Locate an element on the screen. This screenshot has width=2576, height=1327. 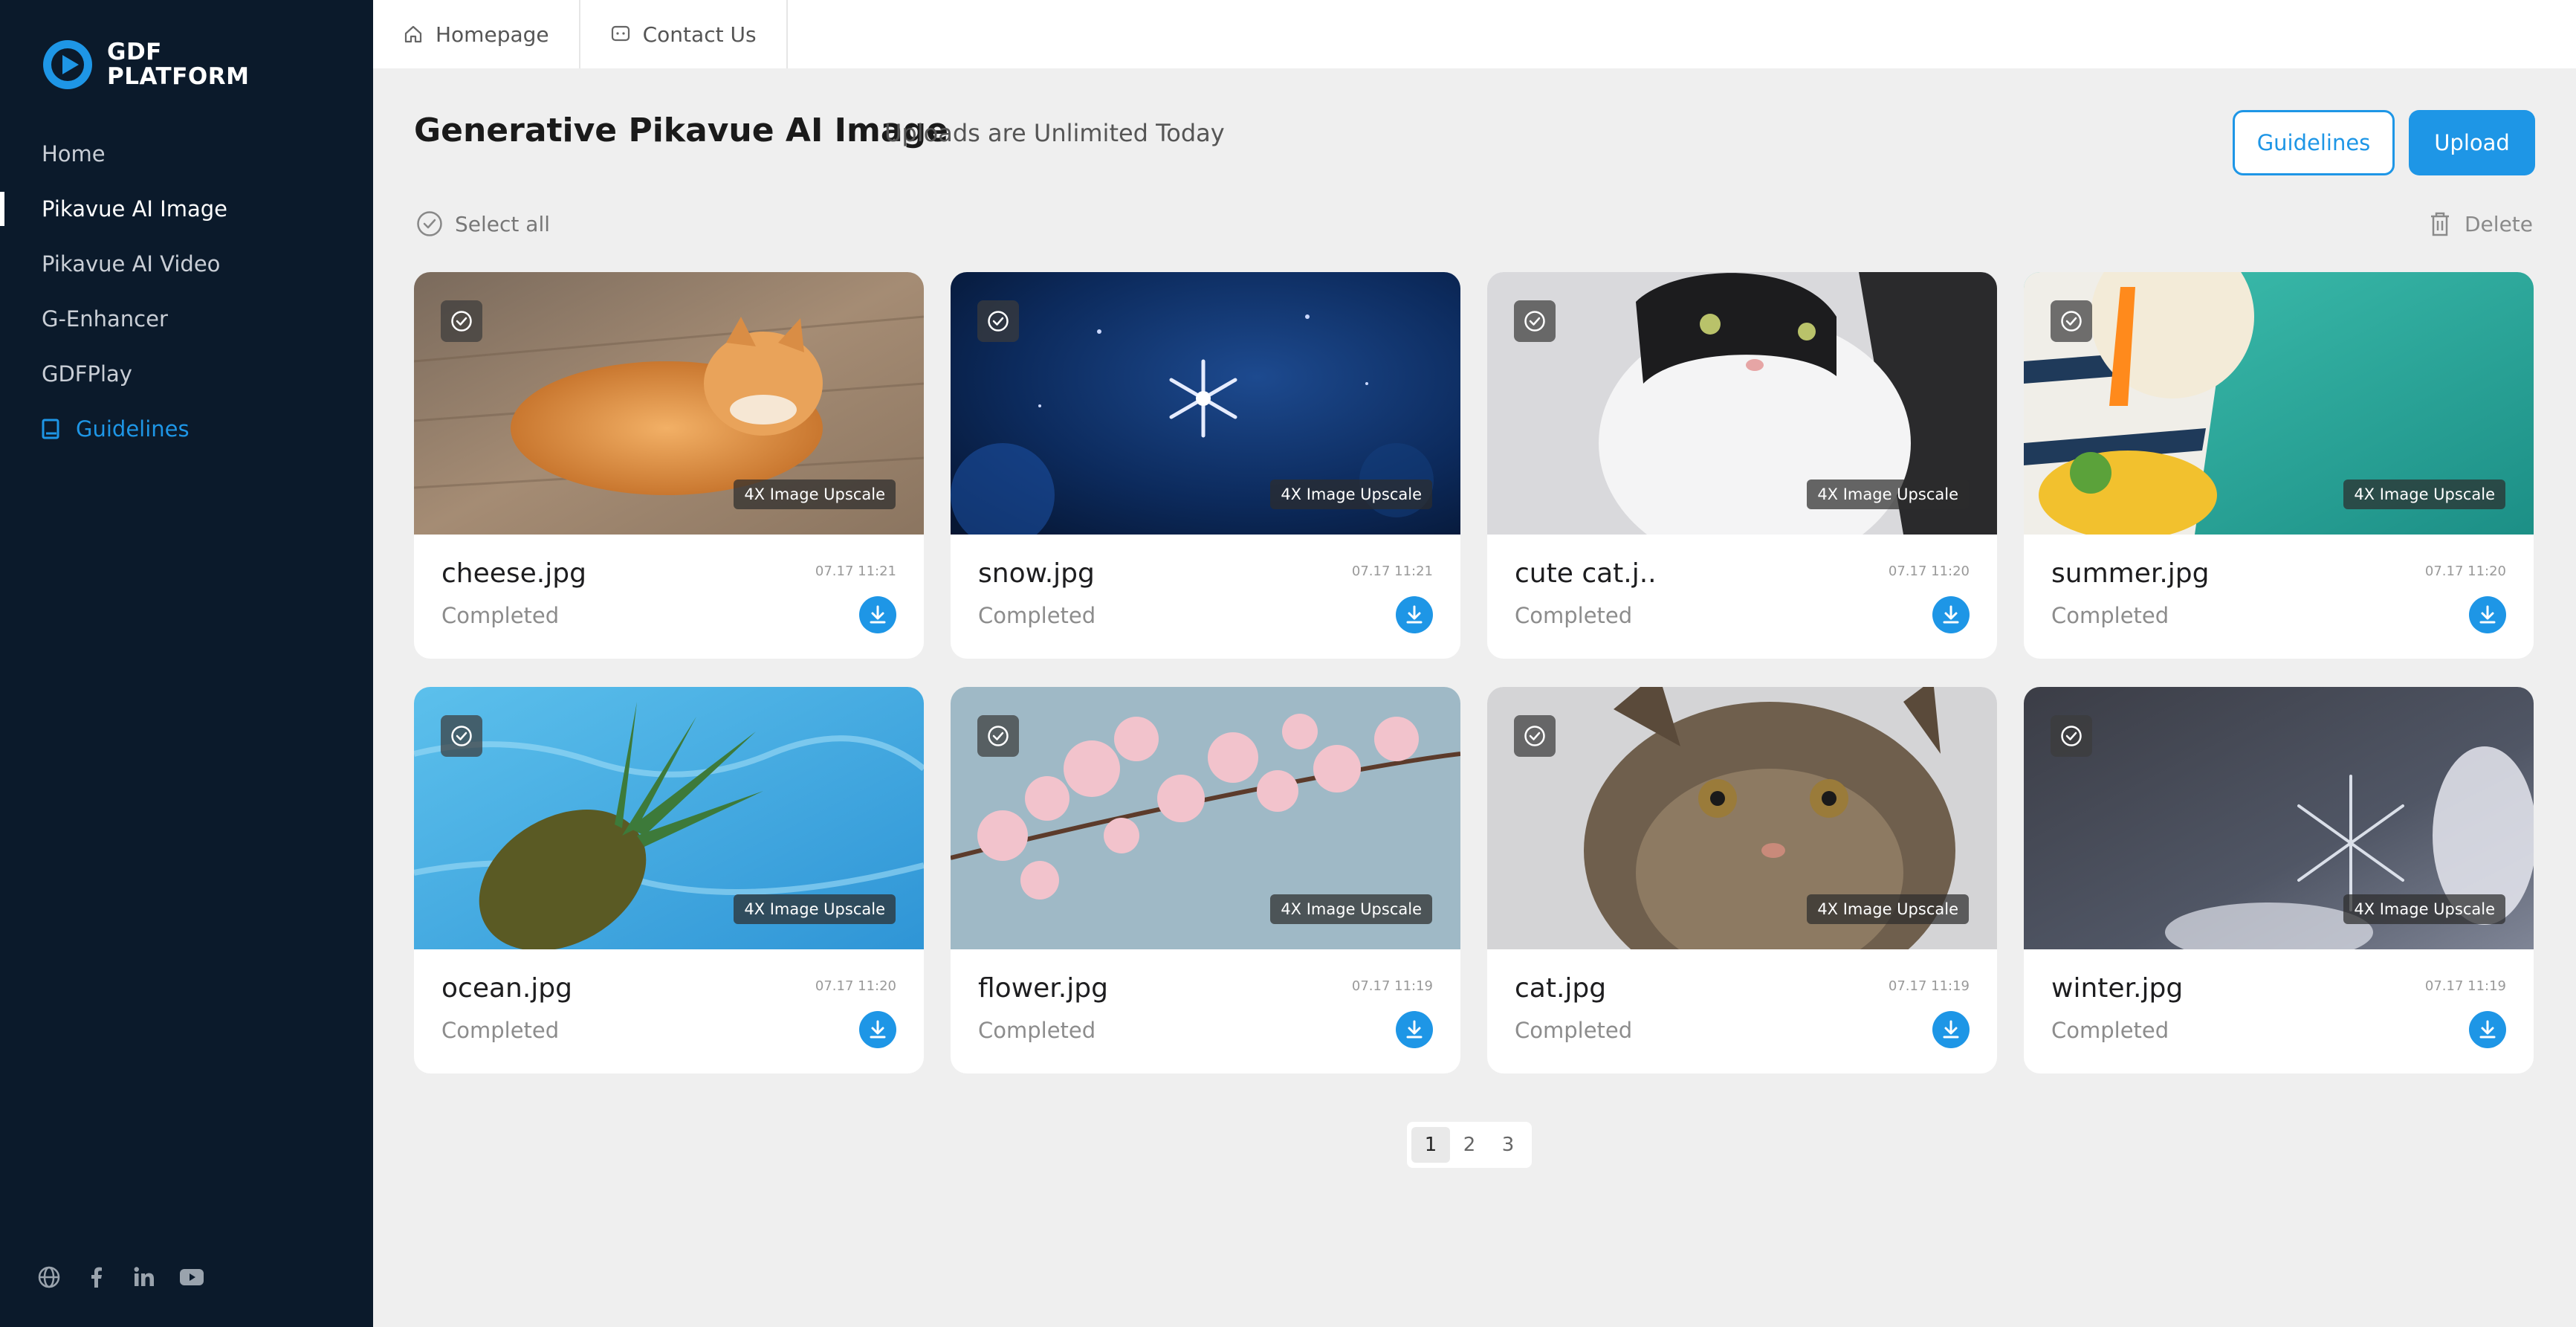
file-name: winter.jpg is located at coordinates (2117, 989).